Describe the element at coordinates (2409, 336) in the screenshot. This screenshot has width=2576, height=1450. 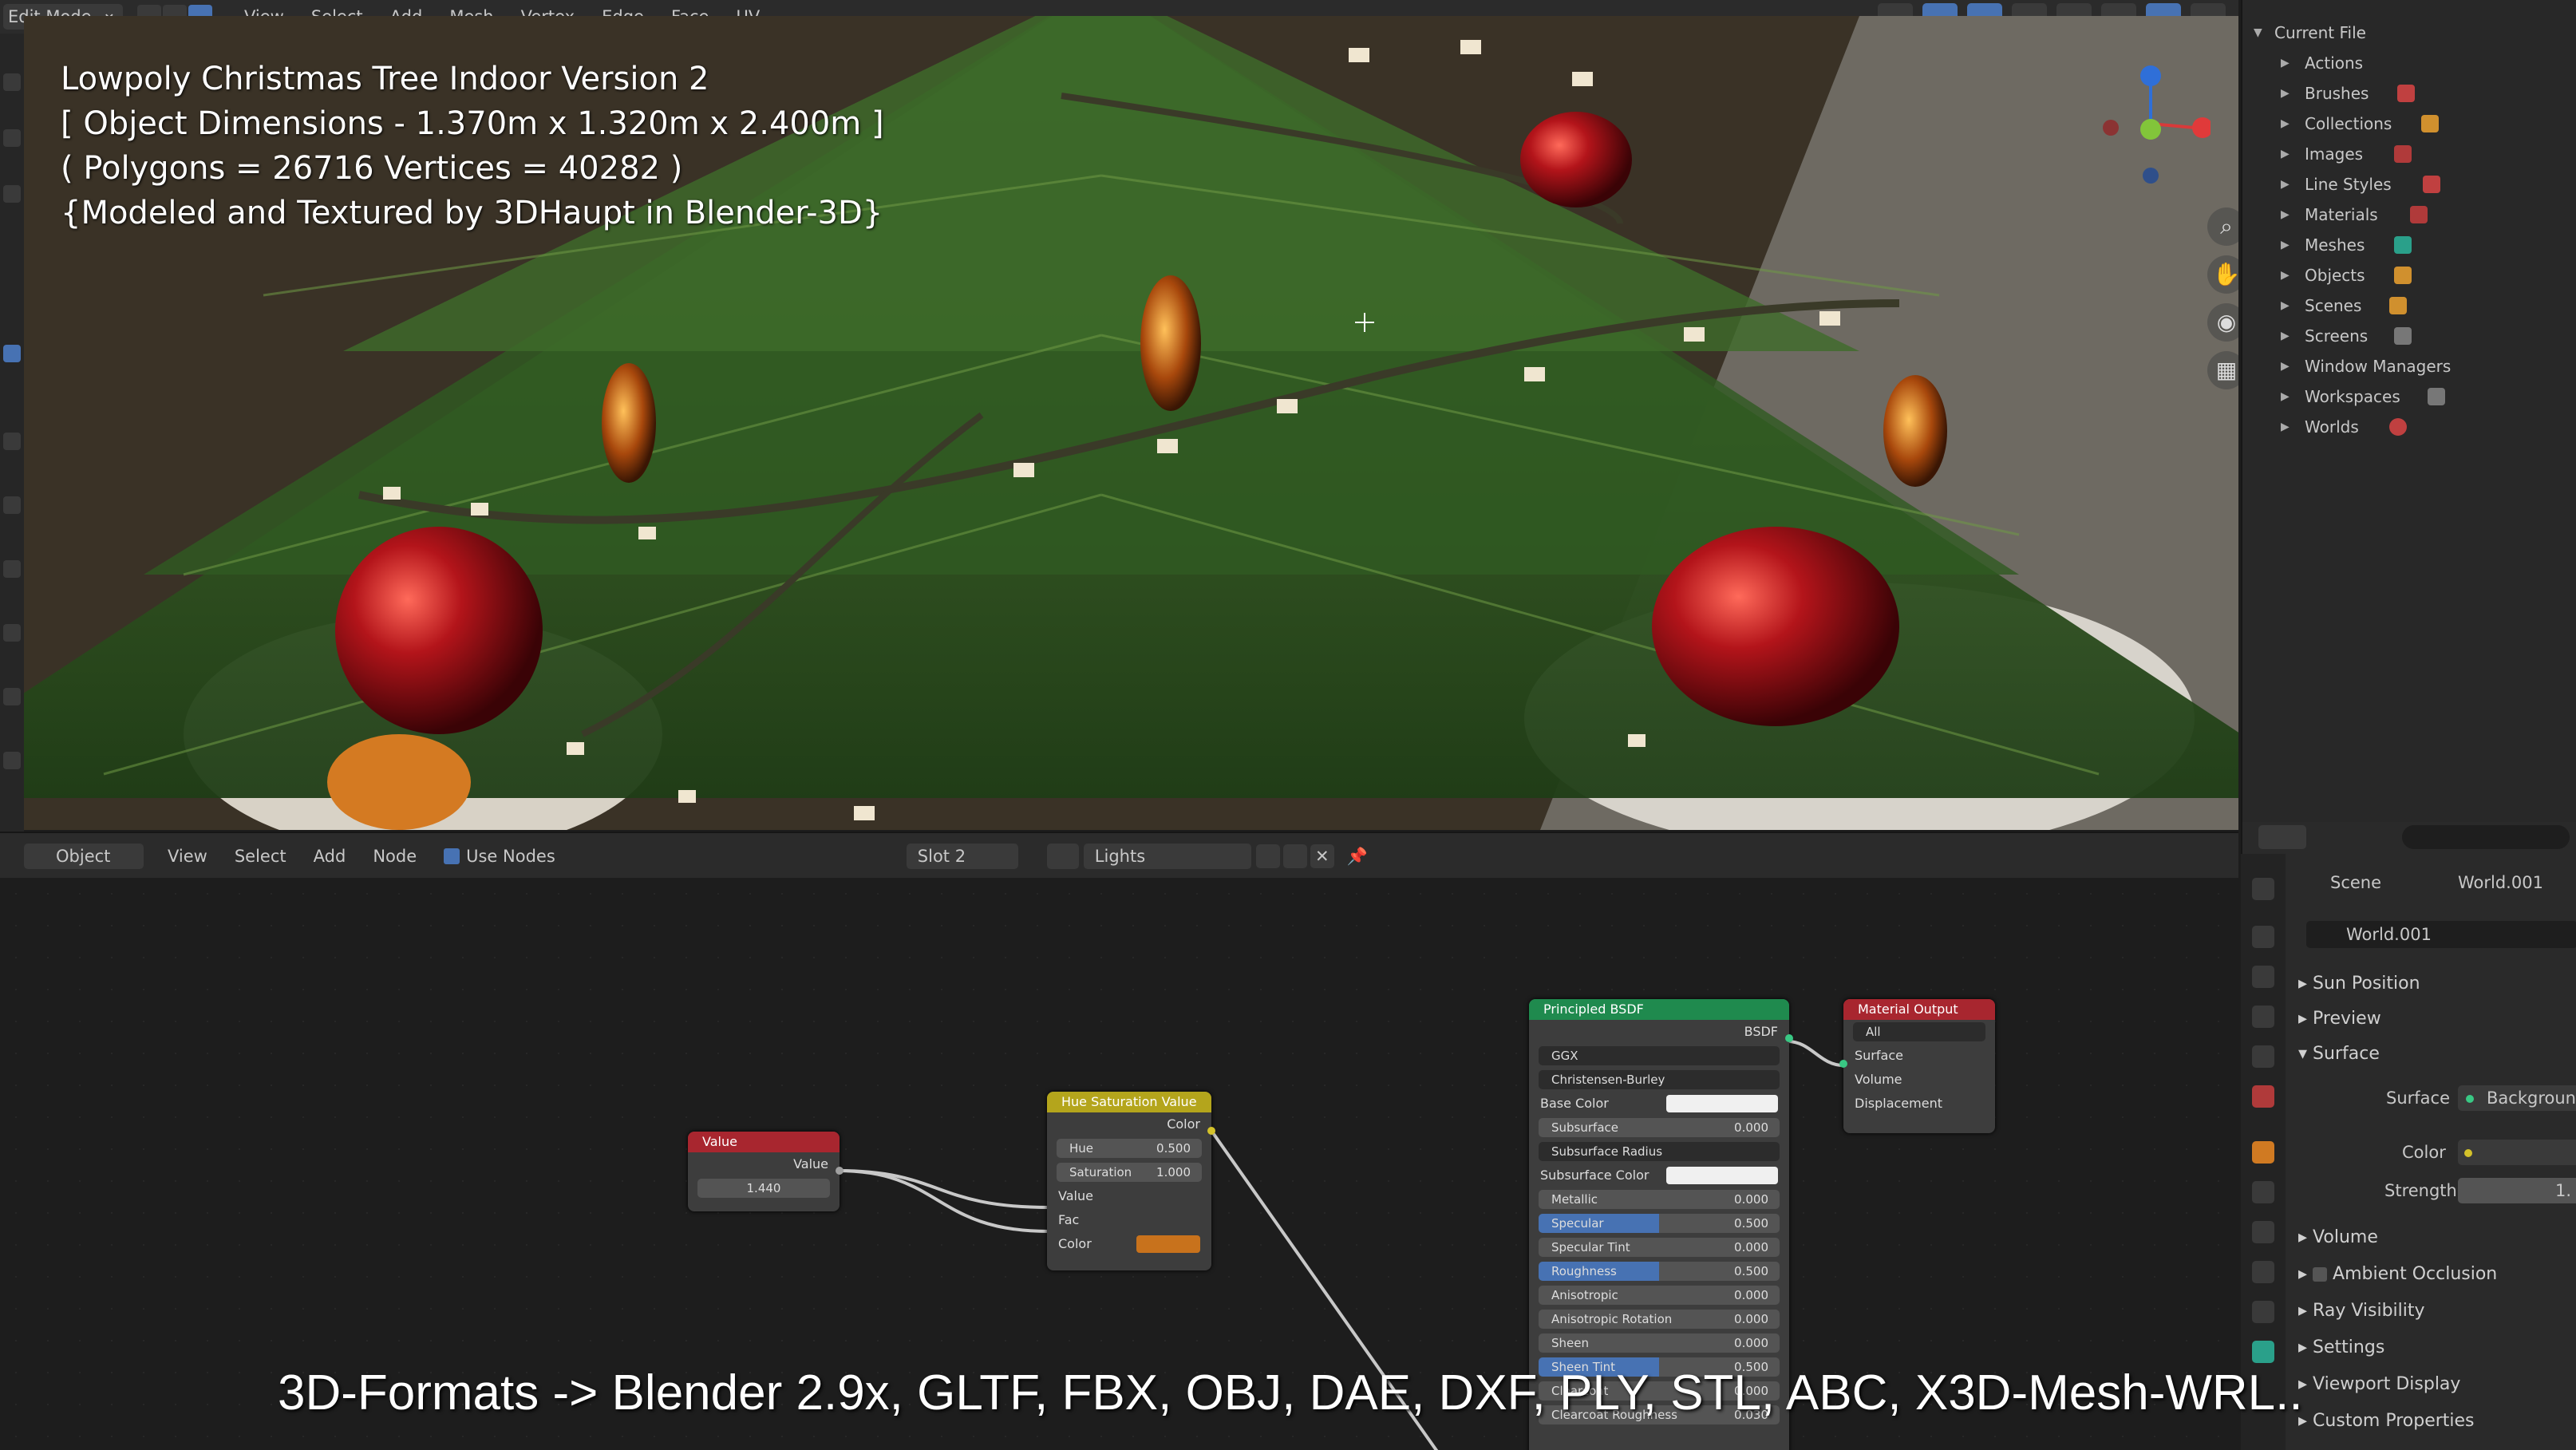
I see `outliner-item-screens: ▶ Screens` at that location.